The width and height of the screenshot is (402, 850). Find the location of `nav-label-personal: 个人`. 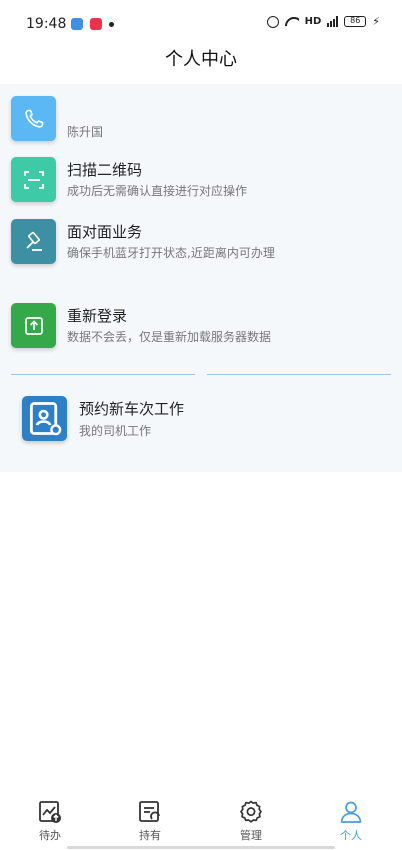

nav-label-personal: 个人 is located at coordinates (351, 835).